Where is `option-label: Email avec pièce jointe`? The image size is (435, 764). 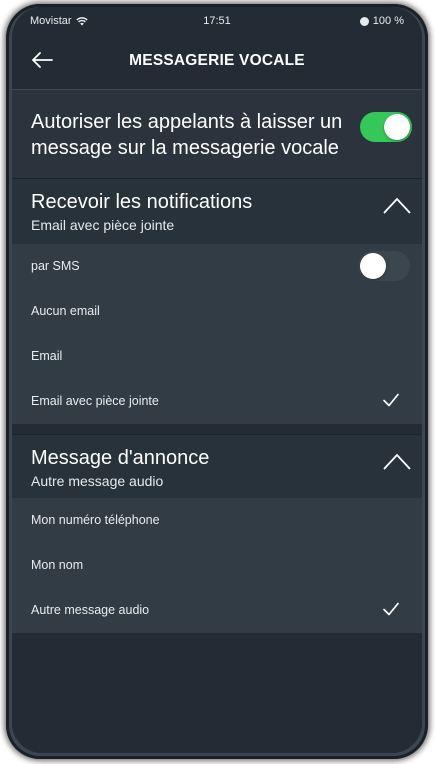
option-label: Email avec pièce jointe is located at coordinates (95, 401).